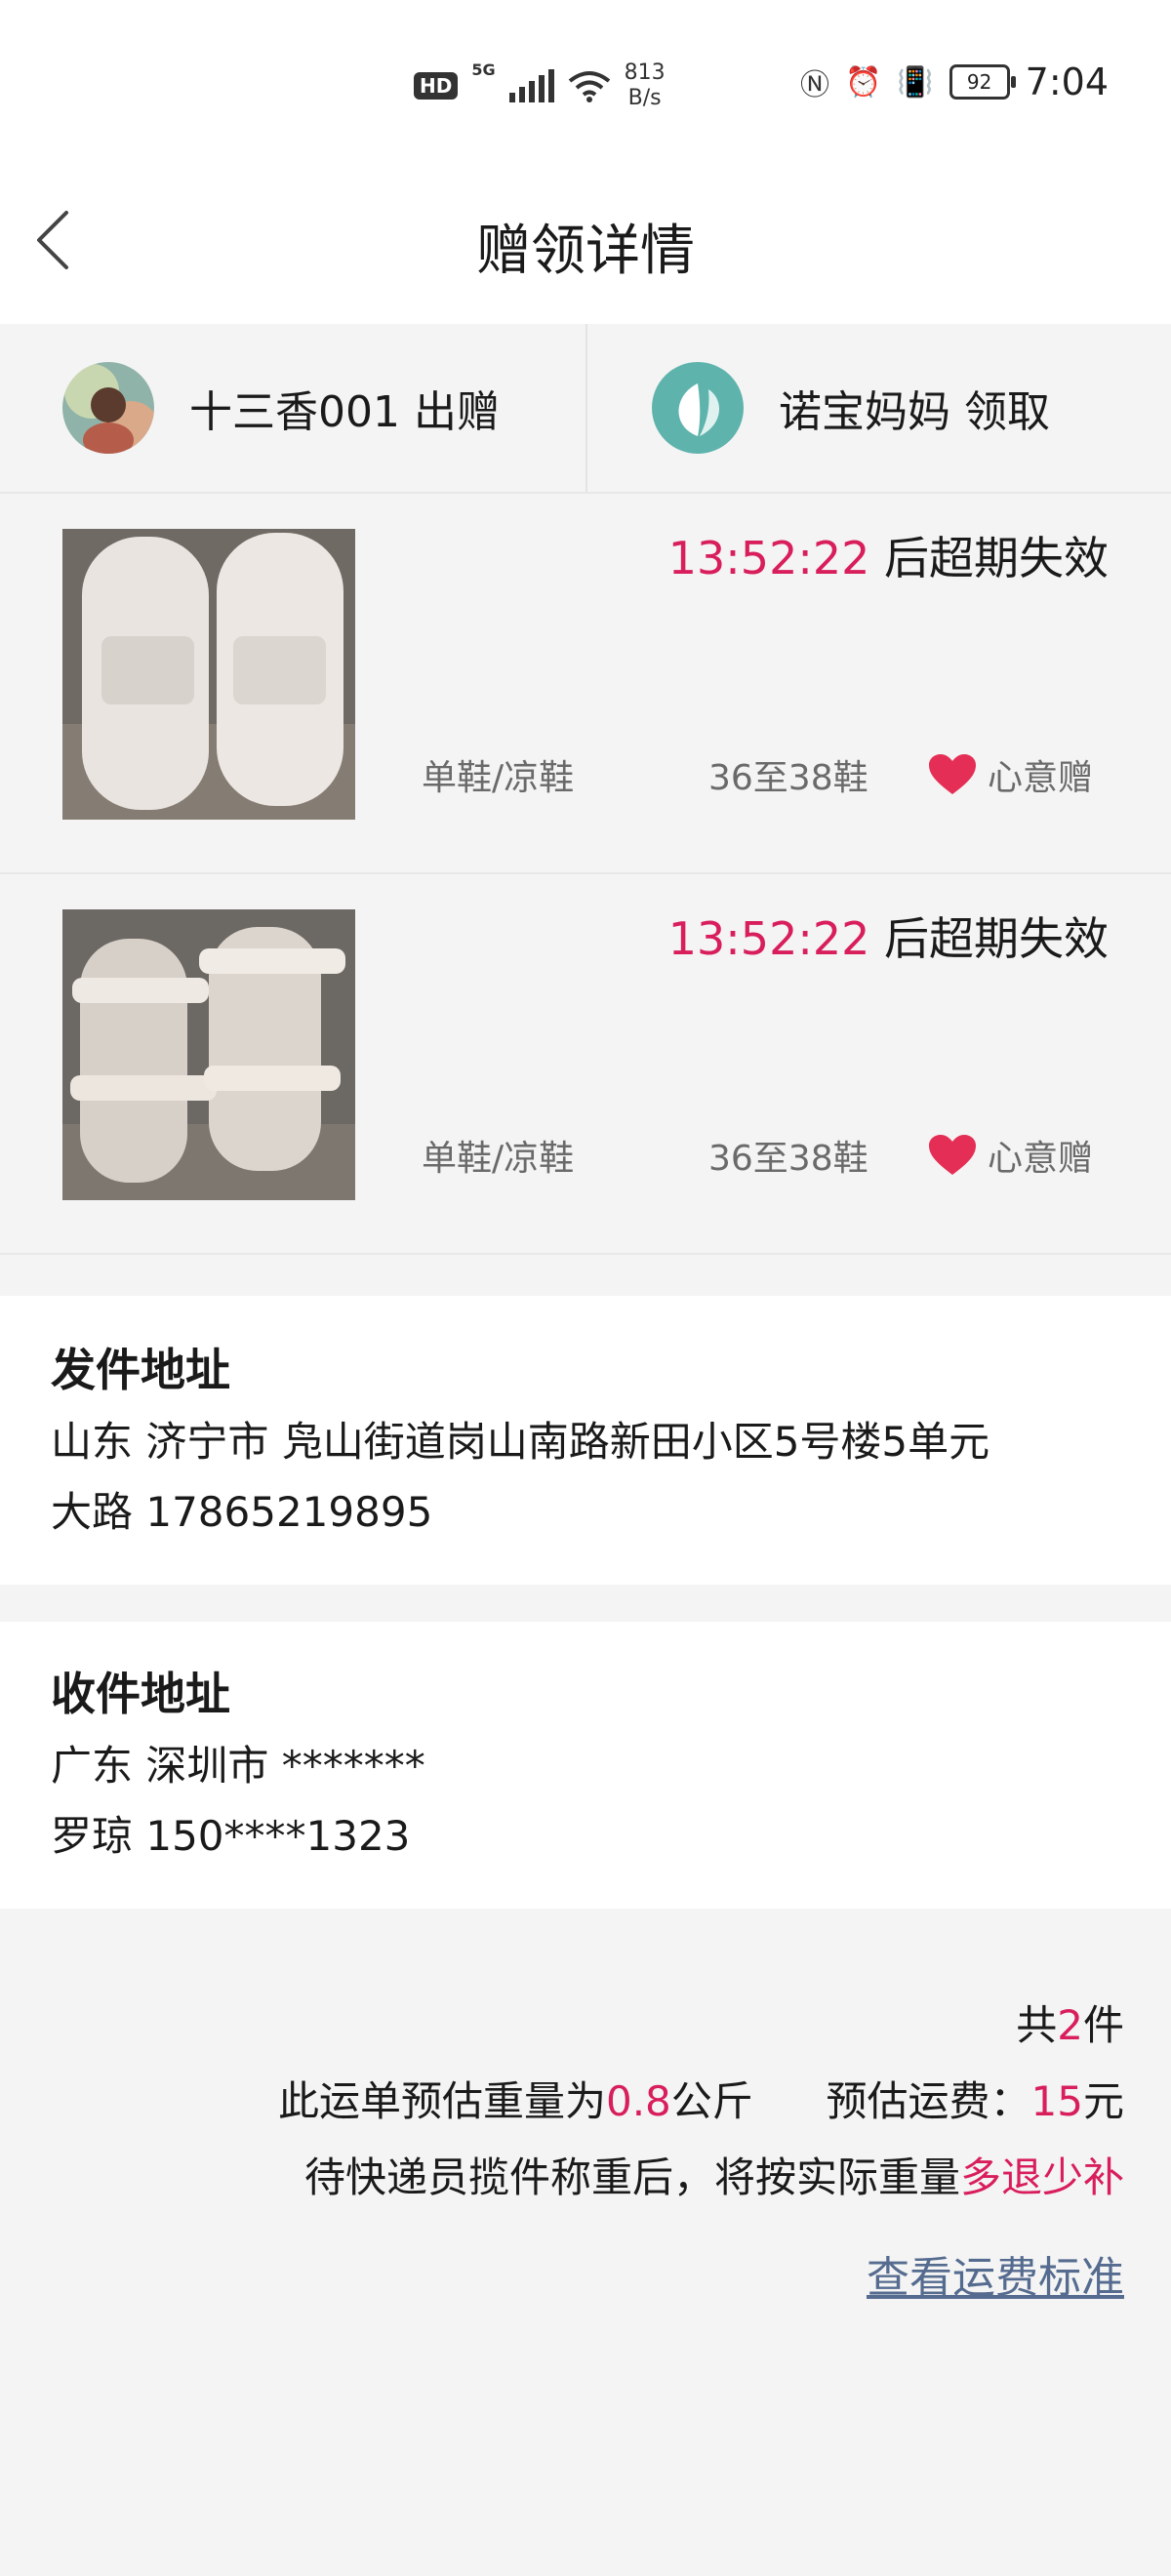  Describe the element at coordinates (531, 85) in the screenshot. I see `signal-icon` at that location.